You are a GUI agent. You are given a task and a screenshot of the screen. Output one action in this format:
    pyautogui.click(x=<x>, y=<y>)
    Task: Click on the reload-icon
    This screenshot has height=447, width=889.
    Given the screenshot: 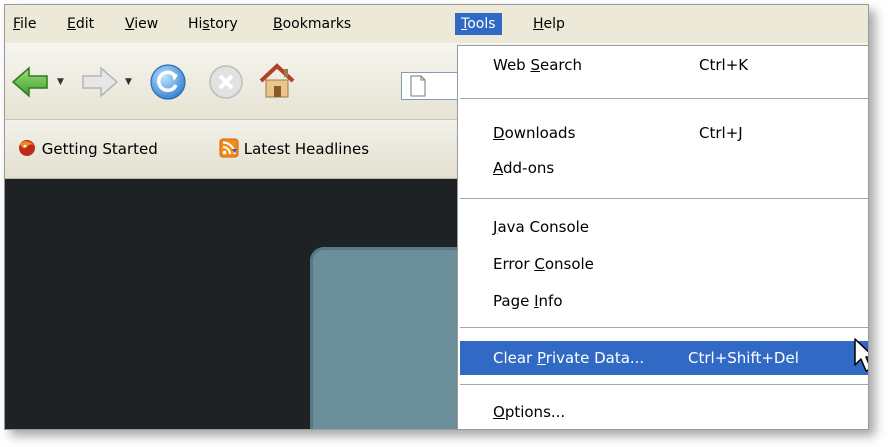 What is the action you would take?
    pyautogui.click(x=168, y=82)
    